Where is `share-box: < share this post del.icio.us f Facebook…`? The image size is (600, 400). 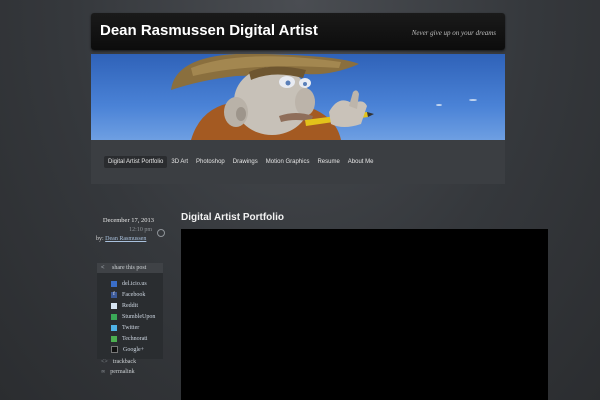
share-box: < share this post del.icio.us f Facebook… is located at coordinates (130, 311).